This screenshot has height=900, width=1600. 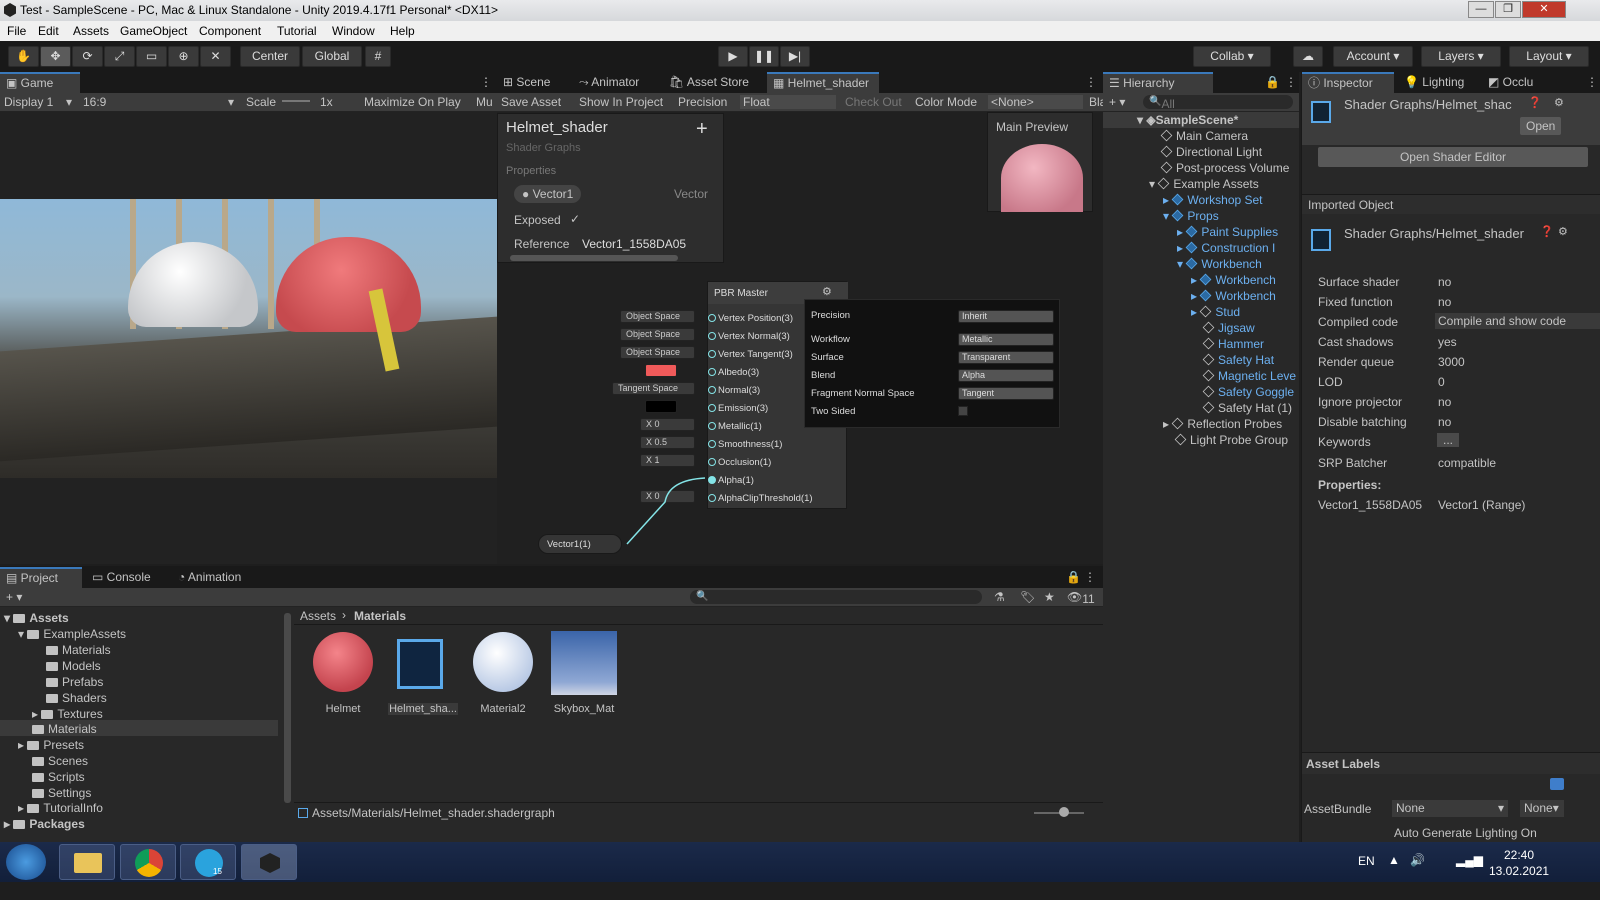 What do you see at coordinates (764, 56) in the screenshot?
I see `pause-button: ❚❚` at bounding box center [764, 56].